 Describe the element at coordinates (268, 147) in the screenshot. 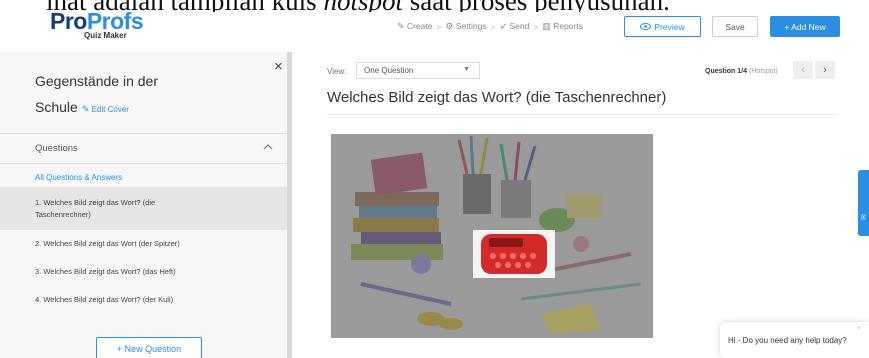

I see `chevron-up-icon` at that location.